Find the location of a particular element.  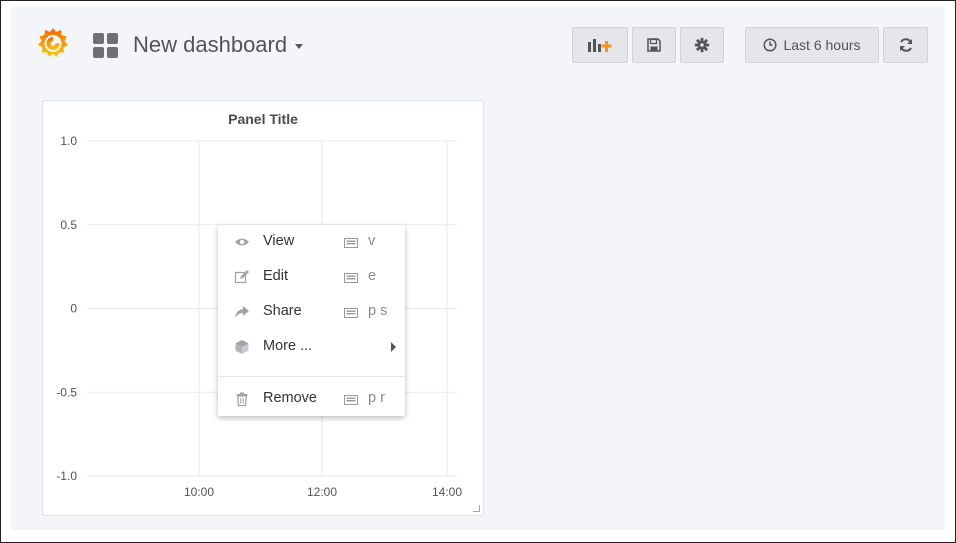

clock-icon is located at coordinates (770, 45).